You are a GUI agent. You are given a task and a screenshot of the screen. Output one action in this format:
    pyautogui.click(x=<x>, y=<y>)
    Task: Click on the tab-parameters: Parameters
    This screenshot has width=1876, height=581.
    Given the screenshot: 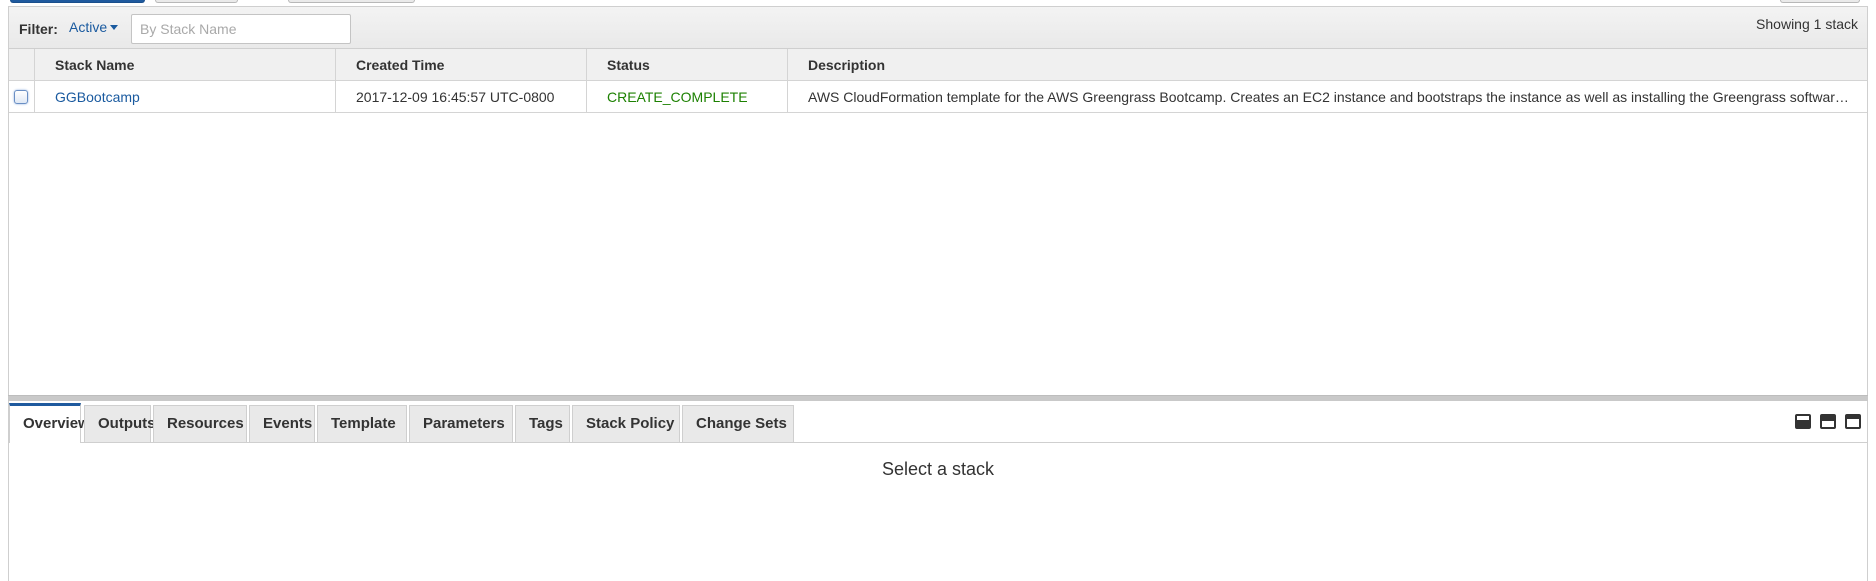 What is the action you would take?
    pyautogui.click(x=461, y=423)
    